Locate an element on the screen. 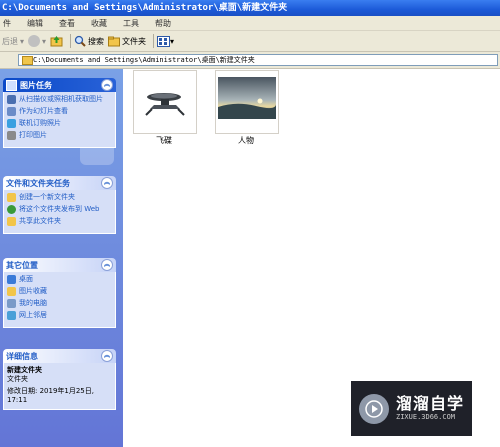 Image resolution: width=500 pixels, height=447 pixels. task-link-label: 将这个文件夹发布到 Web is located at coordinates (59, 209).